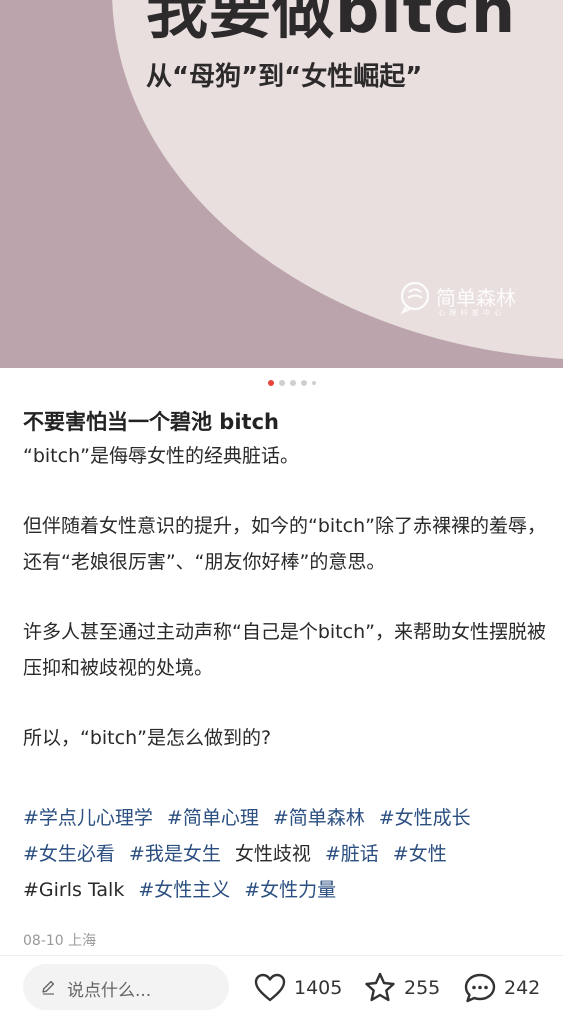  I want to click on heart-icon, so click(270, 987).